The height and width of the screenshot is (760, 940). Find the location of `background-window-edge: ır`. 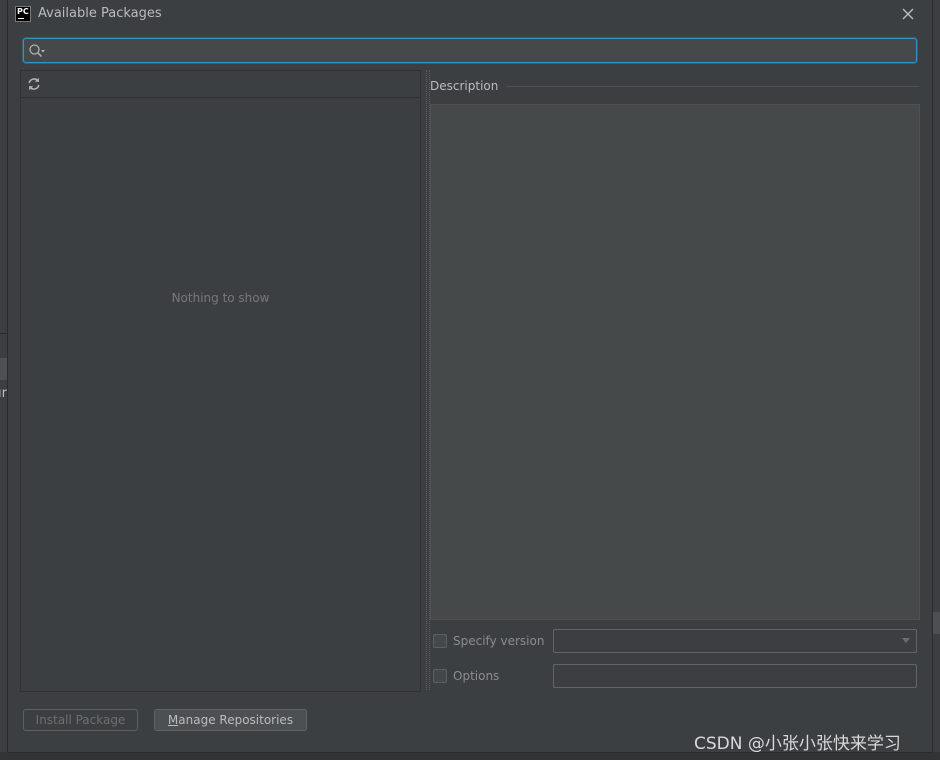

background-window-edge: ır is located at coordinates (4, 380).